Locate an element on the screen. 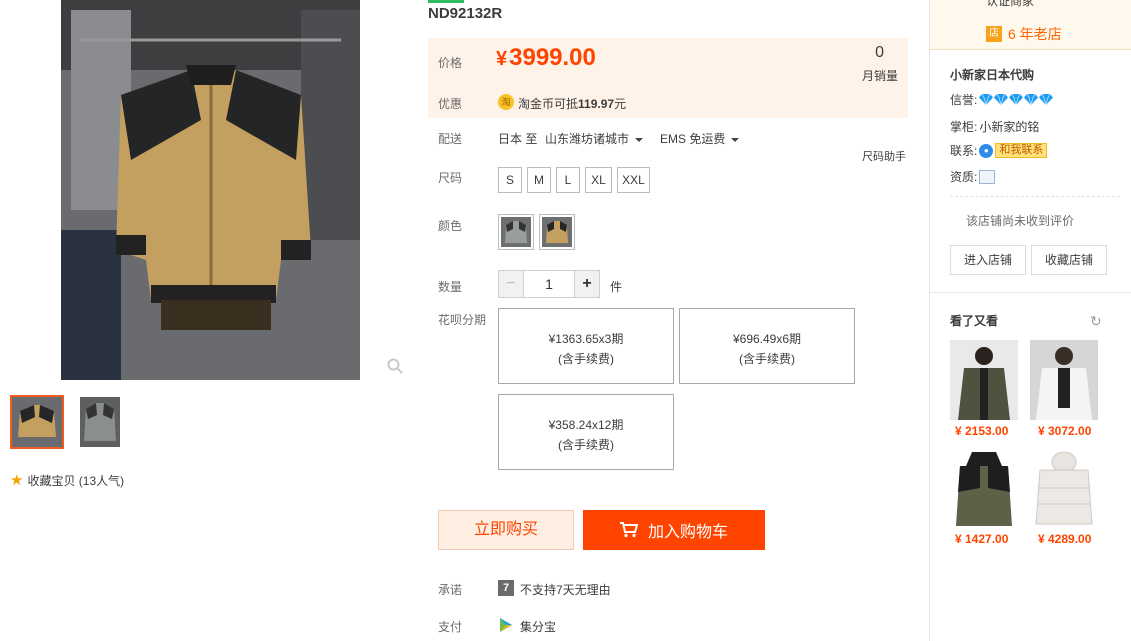  promo-label: 优惠 is located at coordinates (450, 104).